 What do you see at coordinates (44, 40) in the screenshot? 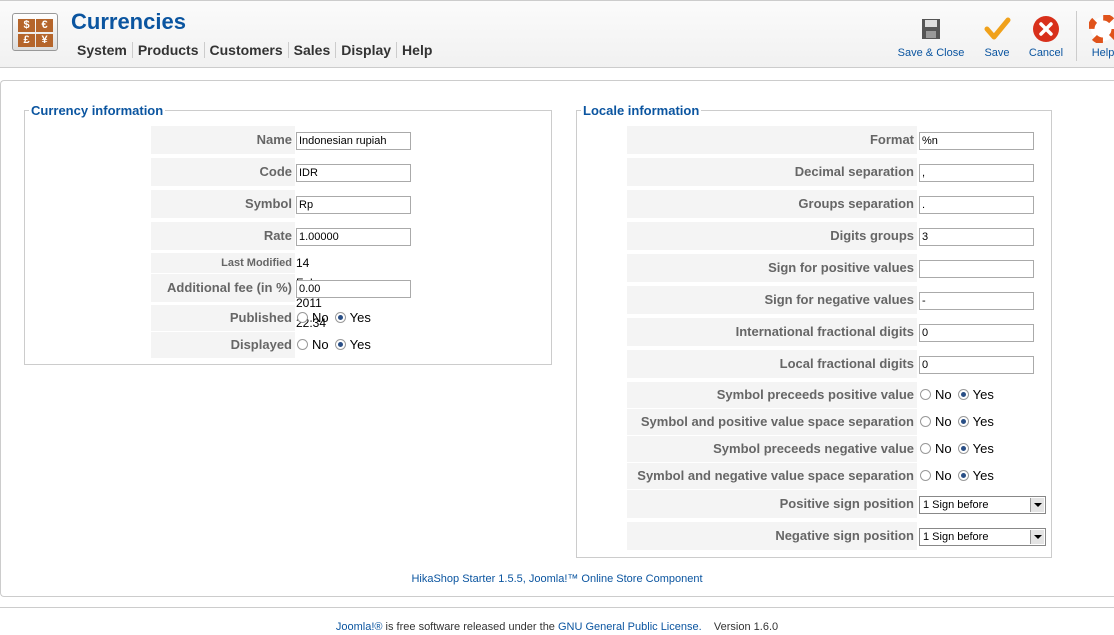
I see `yen-glyph: ¥` at bounding box center [44, 40].